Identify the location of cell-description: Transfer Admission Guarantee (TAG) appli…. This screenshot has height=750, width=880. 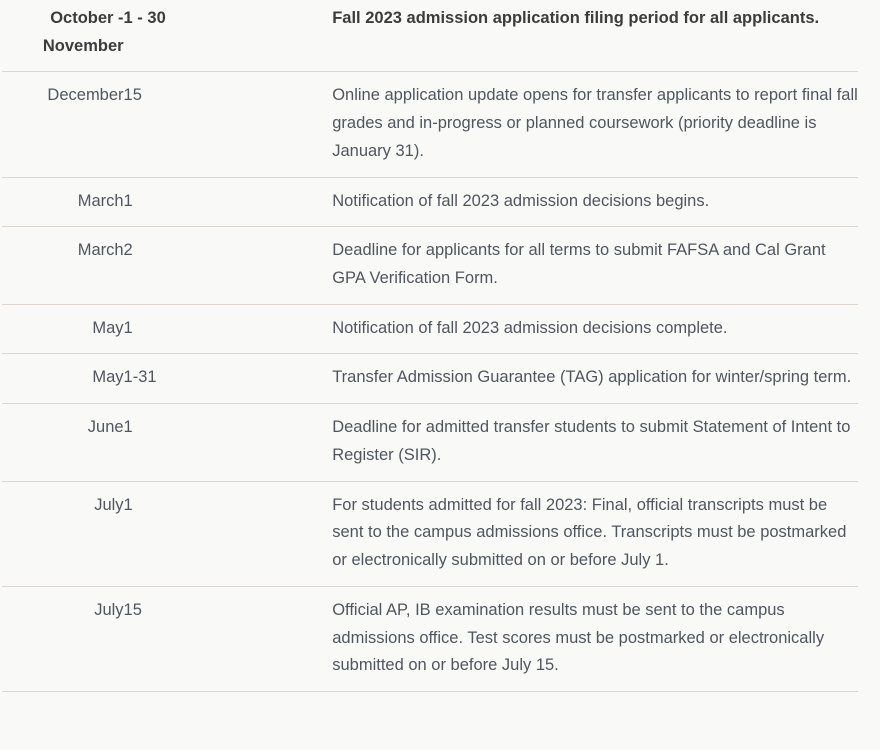
(592, 377).